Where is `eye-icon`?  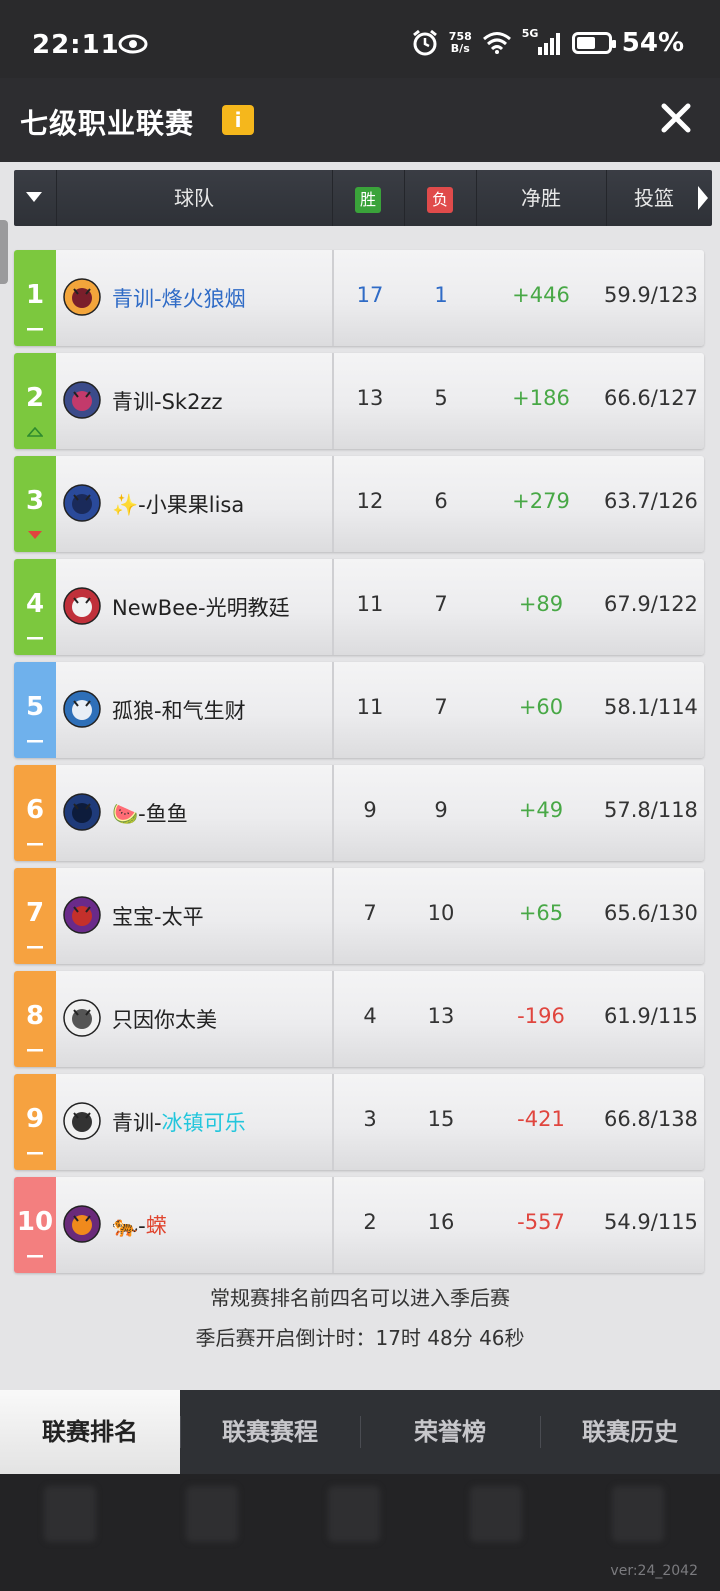
eye-icon is located at coordinates (133, 44).